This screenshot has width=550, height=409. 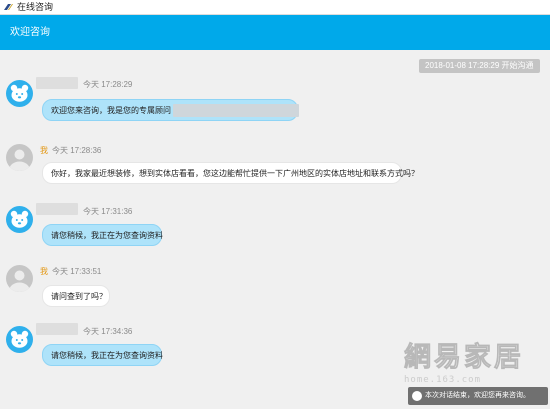 What do you see at coordinates (236, 111) in the screenshot?
I see `advisor-name-redacted` at bounding box center [236, 111].